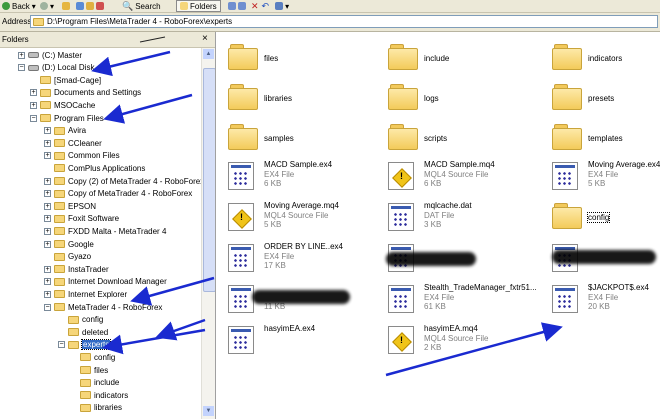  Describe the element at coordinates (308, 218) in the screenshot. I see `file-item: ! Moving Average.mq4 MQL4 Source File 5 KB` at that location.